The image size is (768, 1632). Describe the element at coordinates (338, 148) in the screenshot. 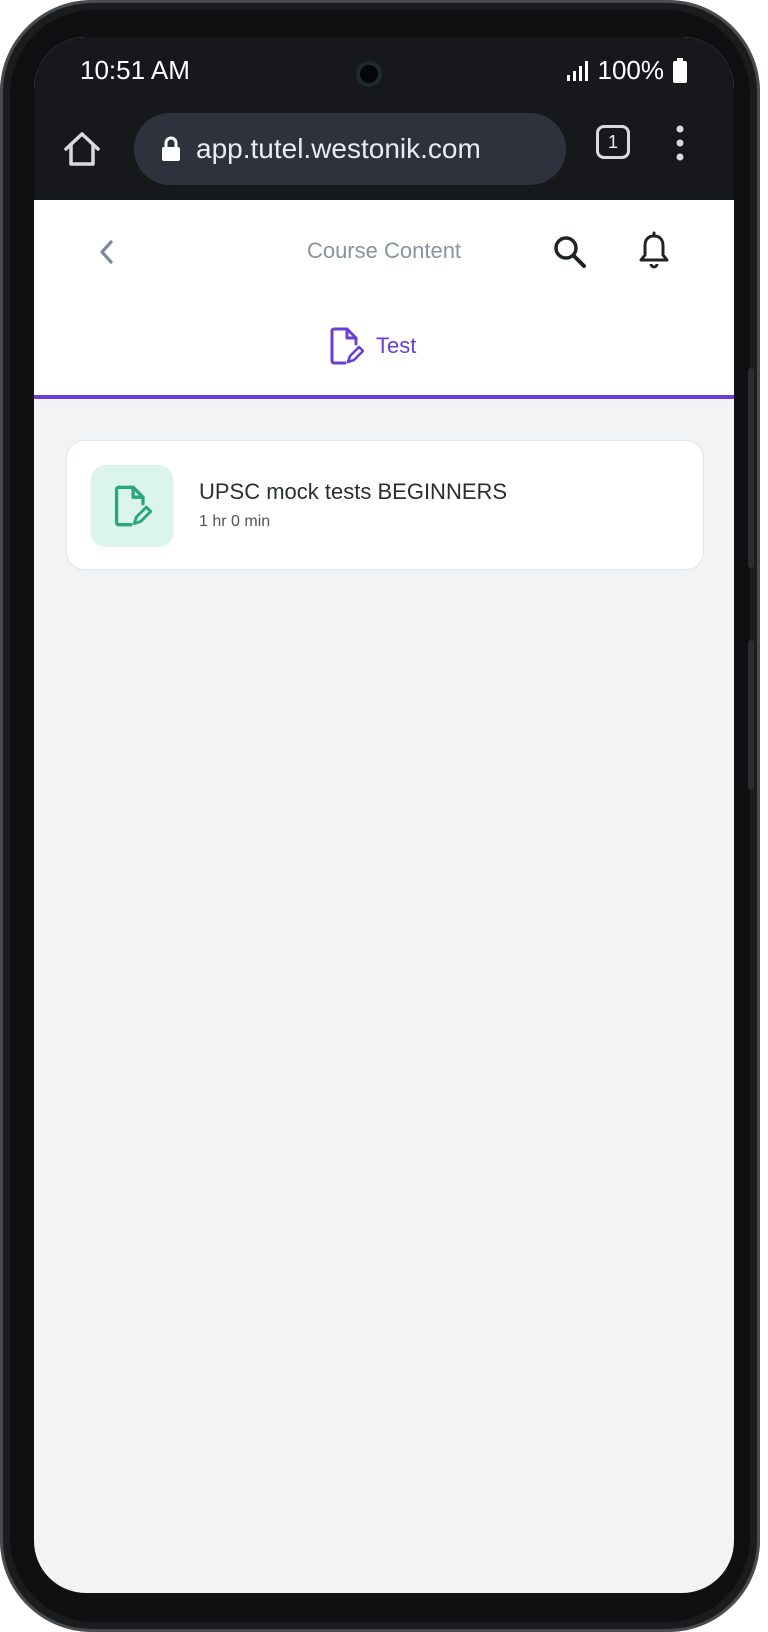

I see `url-text: app.tutel.westonik.com` at that location.